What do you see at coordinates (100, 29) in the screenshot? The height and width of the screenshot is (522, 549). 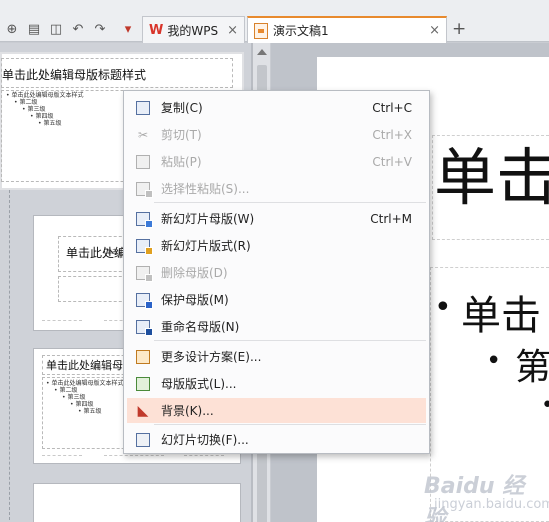 I see `redo-icon: ↷` at bounding box center [100, 29].